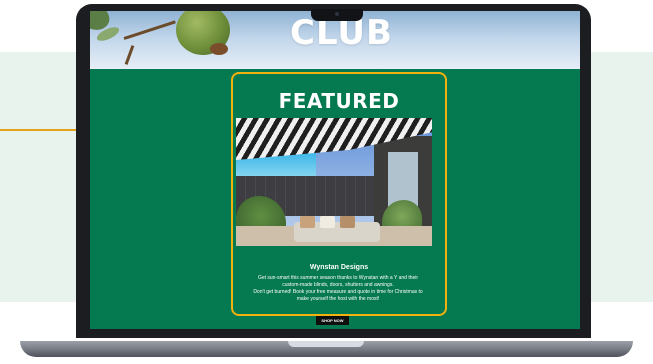 The image size is (653, 364). What do you see at coordinates (219, 49) in the screenshot?
I see `gumnut-cap-image` at bounding box center [219, 49].